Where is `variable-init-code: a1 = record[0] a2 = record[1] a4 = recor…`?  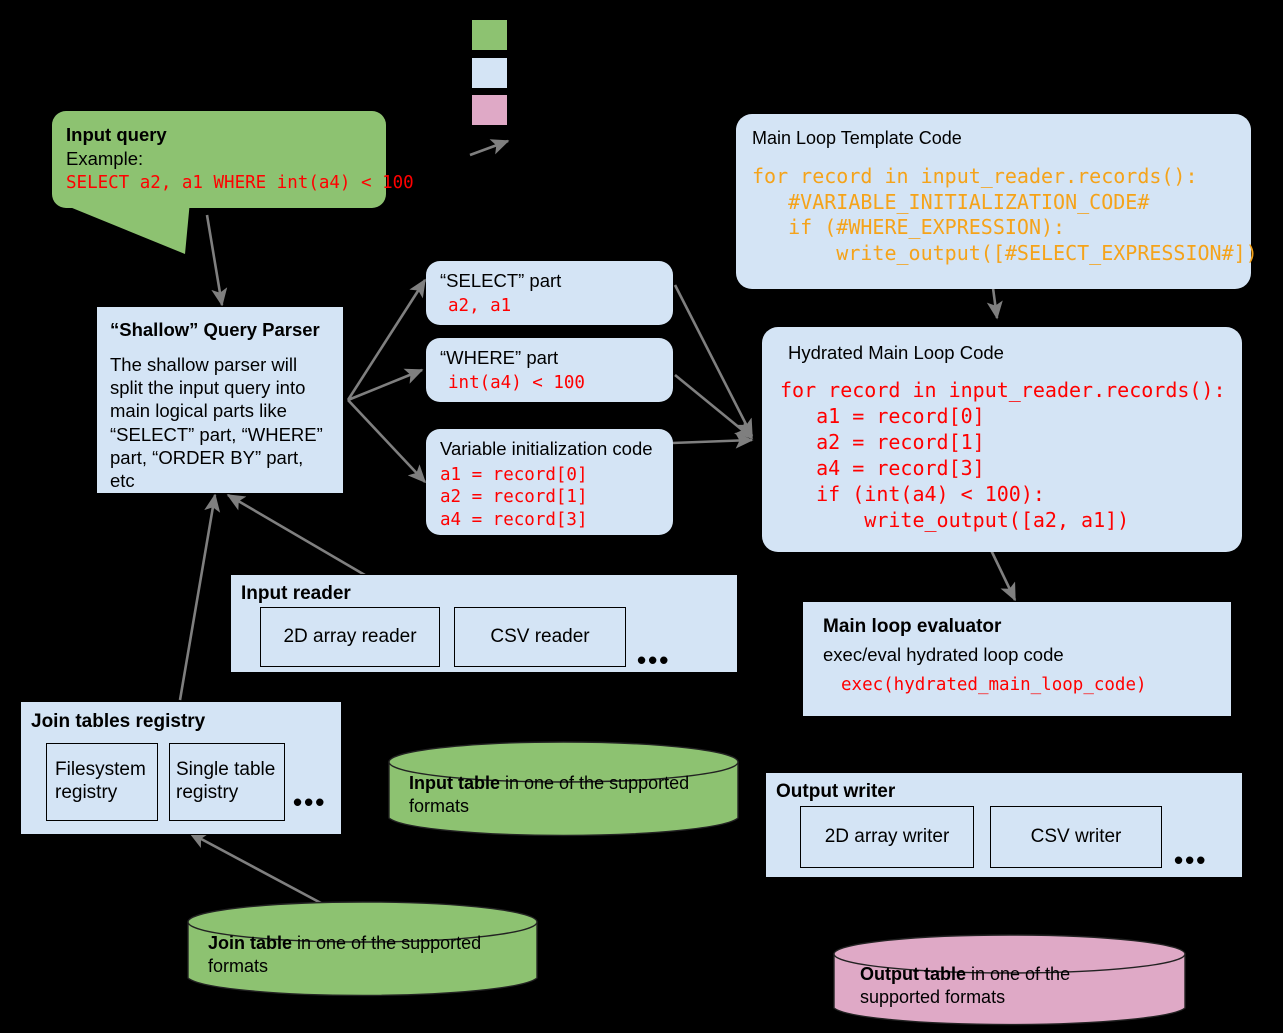 variable-init-code: a1 = record[0] a2 = record[1] a4 = recor… is located at coordinates (514, 497).